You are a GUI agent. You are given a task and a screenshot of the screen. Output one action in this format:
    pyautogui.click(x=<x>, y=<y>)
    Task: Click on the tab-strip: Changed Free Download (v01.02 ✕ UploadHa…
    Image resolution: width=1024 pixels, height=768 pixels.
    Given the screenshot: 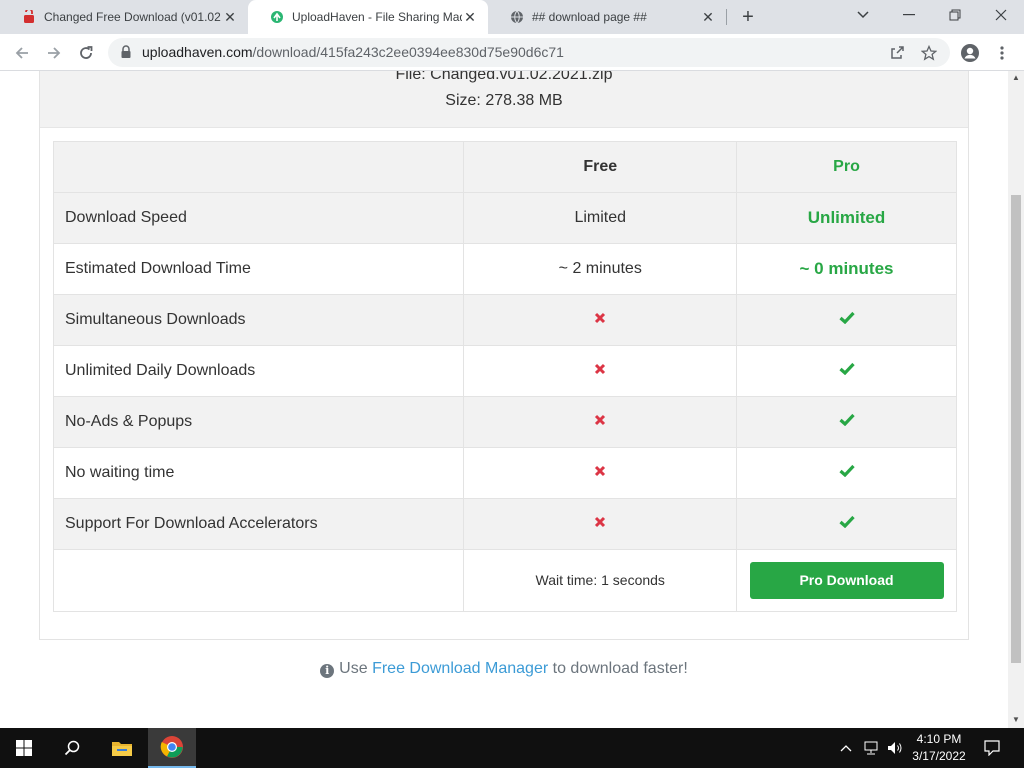 What is the action you would take?
    pyautogui.click(x=512, y=17)
    